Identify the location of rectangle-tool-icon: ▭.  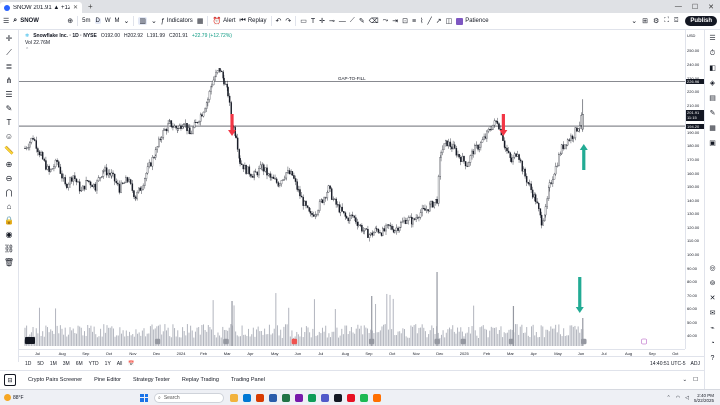
(303, 21).